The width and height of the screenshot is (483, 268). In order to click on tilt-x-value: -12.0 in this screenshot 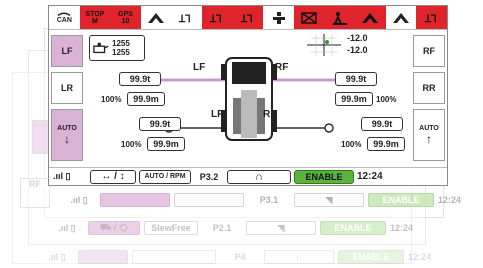, I will do `click(357, 38)`.